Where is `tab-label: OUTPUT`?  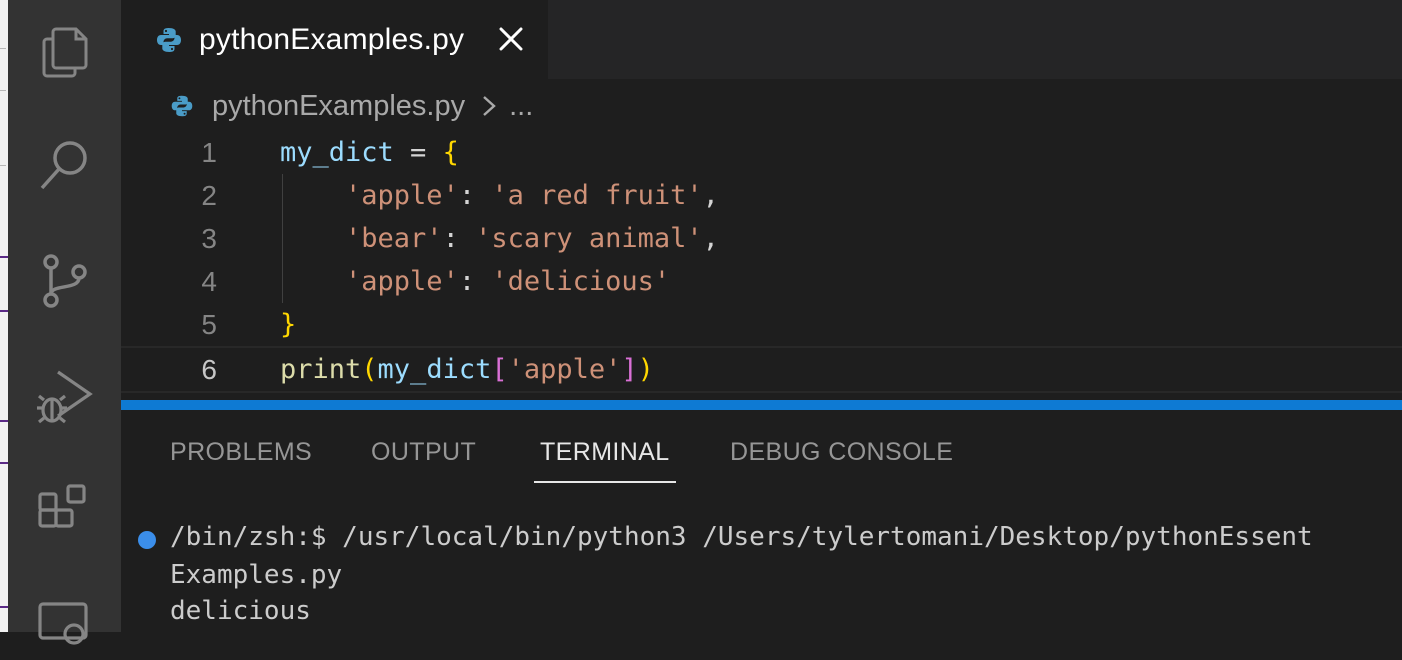 tab-label: OUTPUT is located at coordinates (424, 452).